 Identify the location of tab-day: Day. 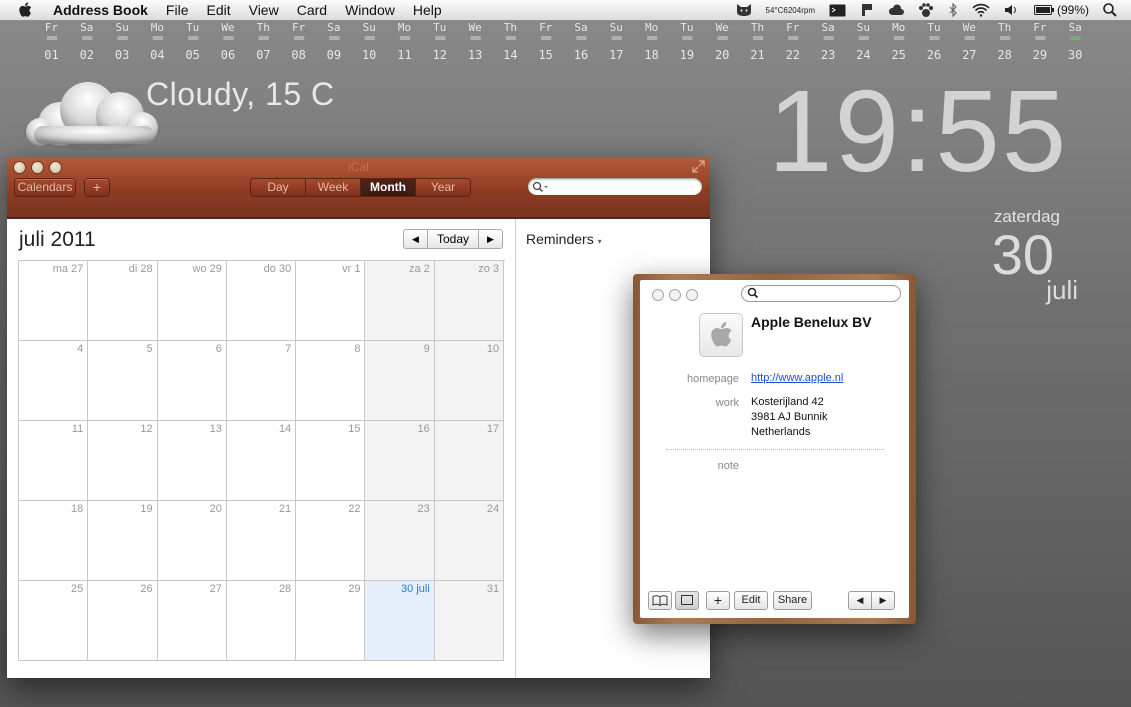
(278, 187).